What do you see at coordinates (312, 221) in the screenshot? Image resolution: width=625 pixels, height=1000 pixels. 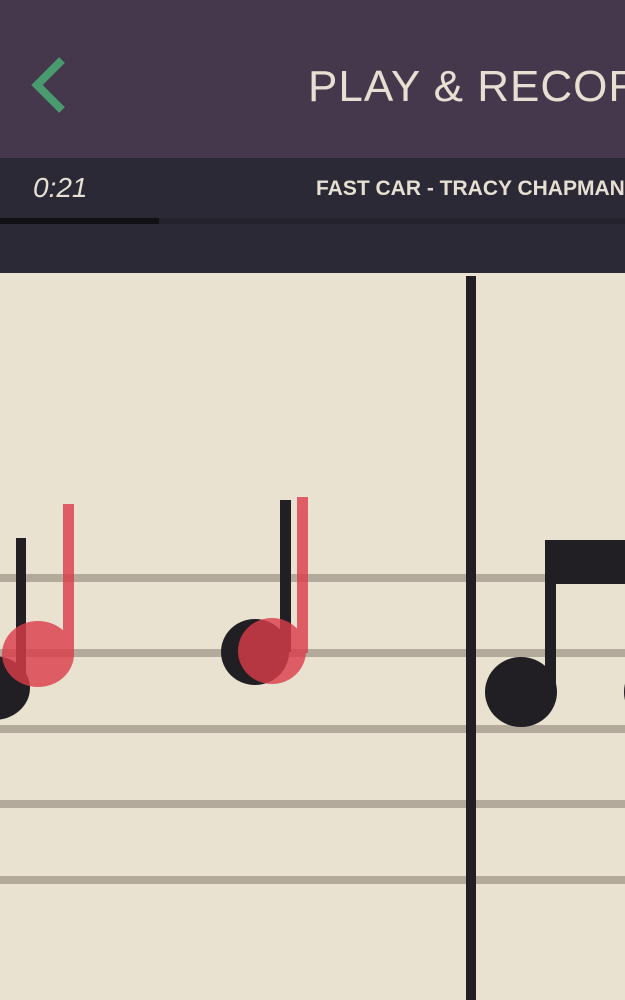 I see `playback-progress-bar` at bounding box center [312, 221].